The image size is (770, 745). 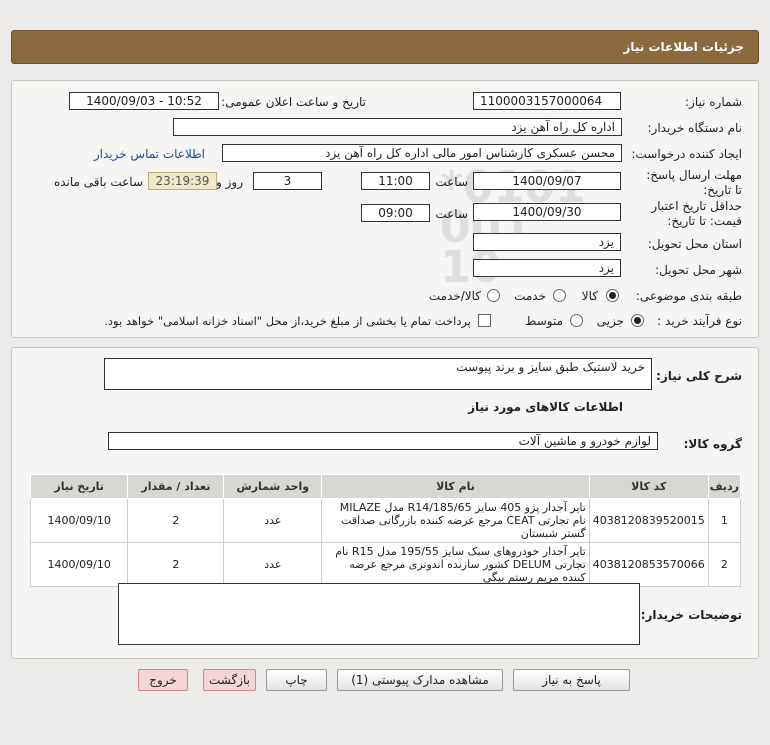 What do you see at coordinates (149, 154) in the screenshot?
I see `contact-buyer-link: اطلاعات تماس خریدار` at bounding box center [149, 154].